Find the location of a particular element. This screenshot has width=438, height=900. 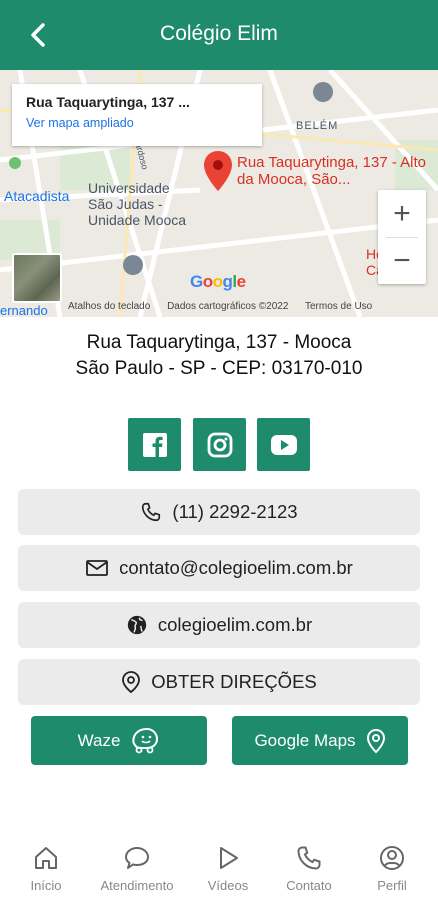

page-title: Colégio Elim is located at coordinates (219, 33).